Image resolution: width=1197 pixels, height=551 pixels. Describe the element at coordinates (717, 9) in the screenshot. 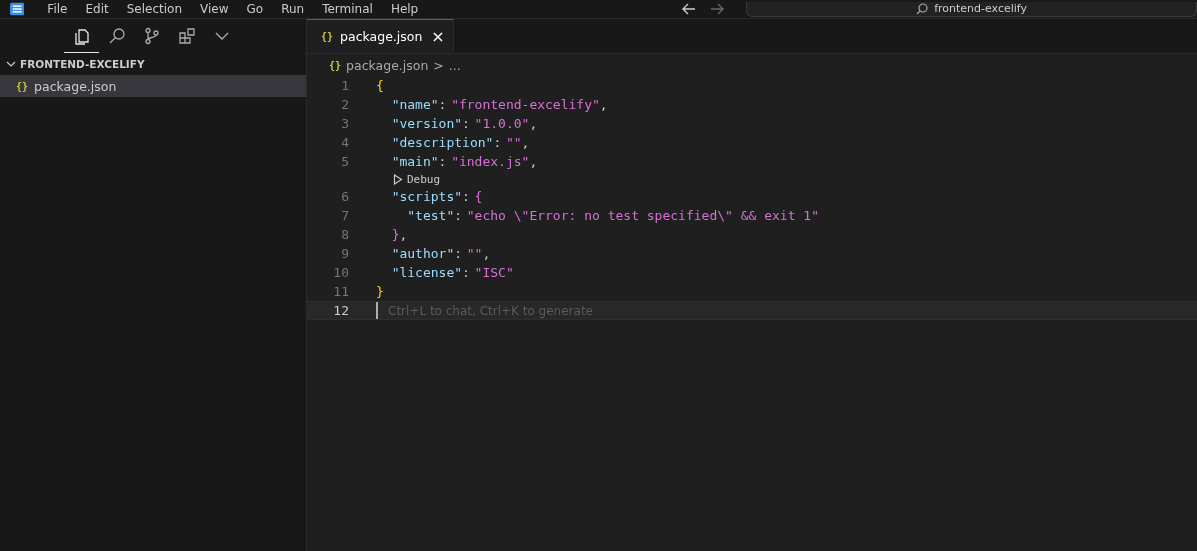

I see `forward-arrow-icon` at that location.